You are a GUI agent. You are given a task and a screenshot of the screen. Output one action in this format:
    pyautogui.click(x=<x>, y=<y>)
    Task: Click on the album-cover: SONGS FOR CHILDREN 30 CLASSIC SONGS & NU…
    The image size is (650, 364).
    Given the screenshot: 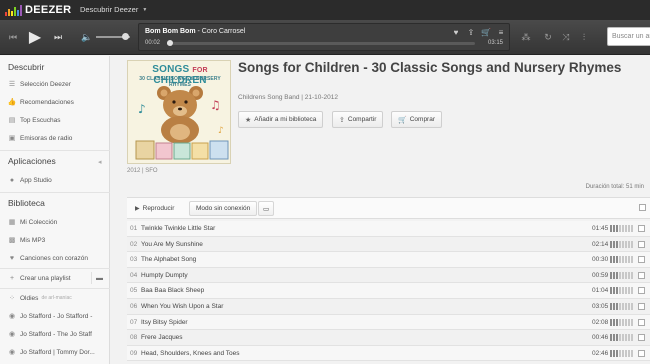 What is the action you would take?
    pyautogui.click(x=179, y=112)
    